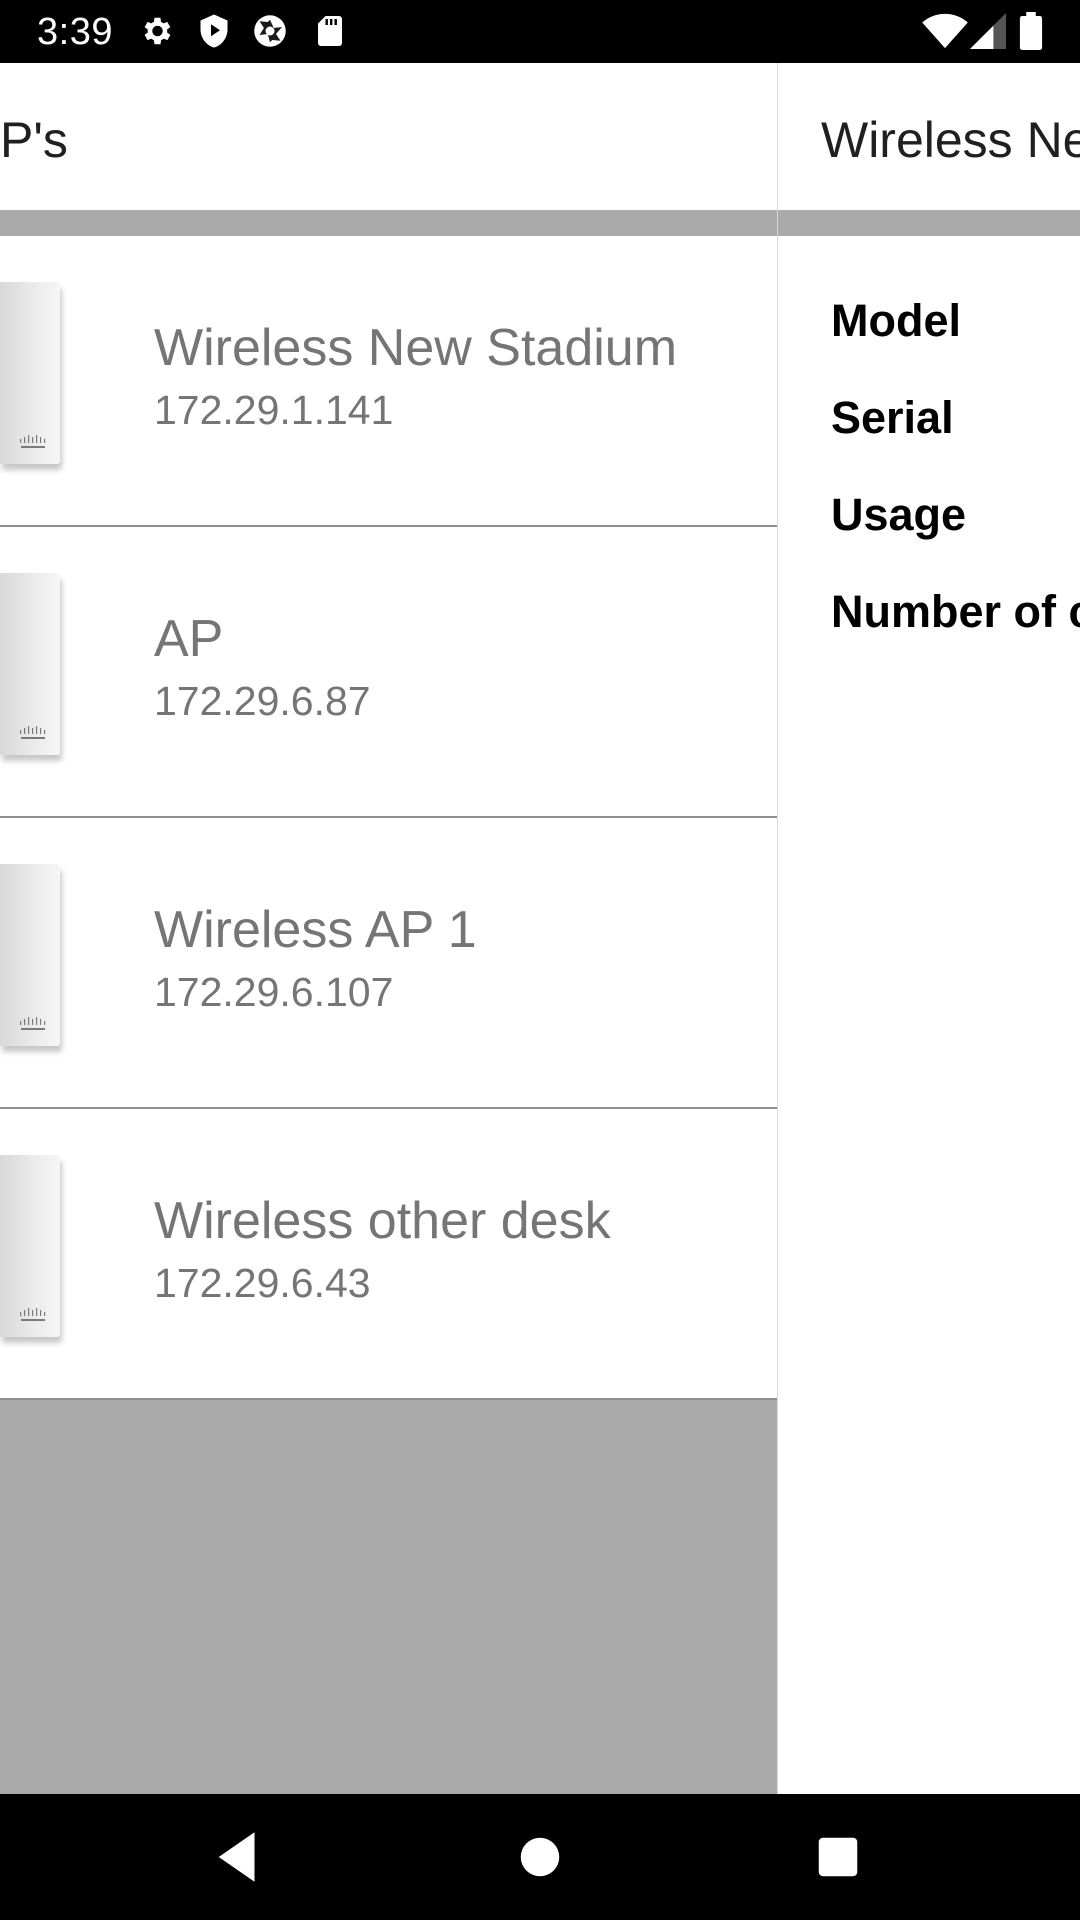  Describe the element at coordinates (75, 32) in the screenshot. I see `status-time: 3:39` at that location.